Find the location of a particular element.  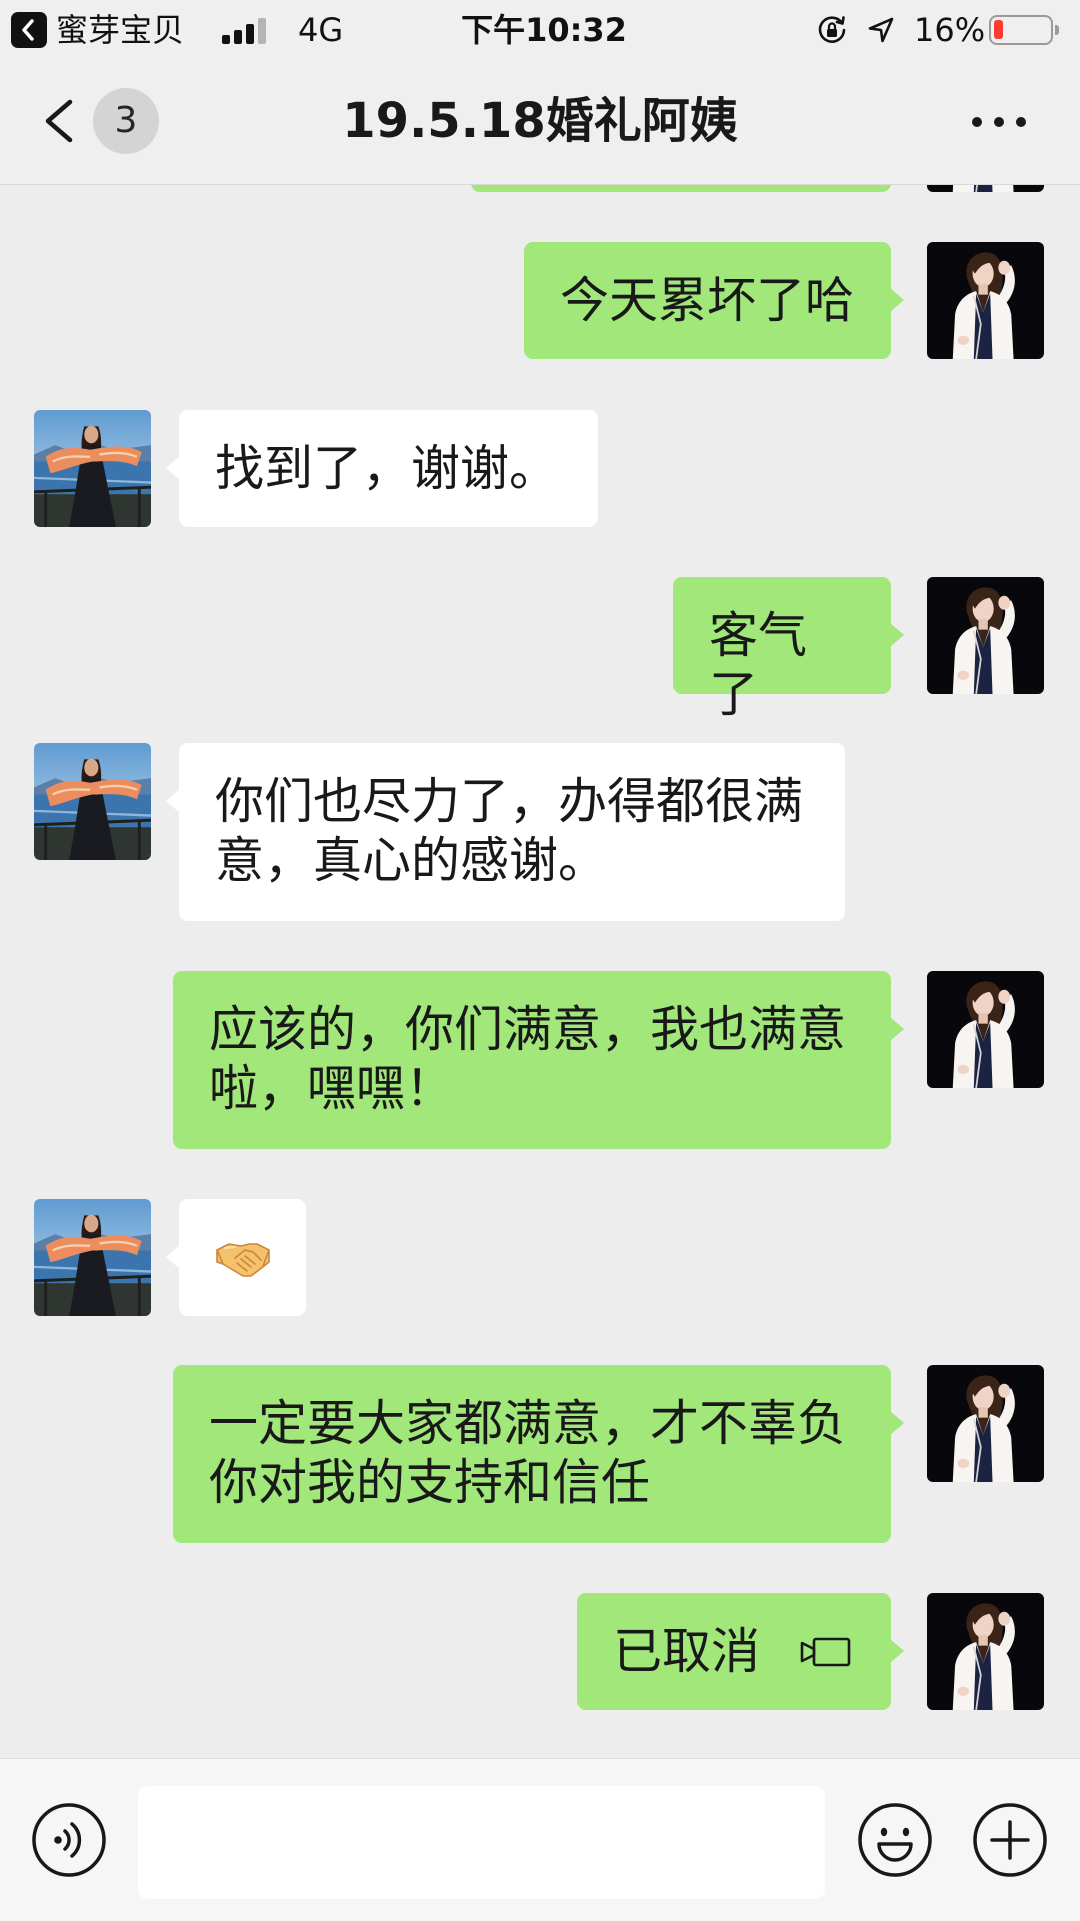

clock: 下午10:32 is located at coordinates (544, 30).